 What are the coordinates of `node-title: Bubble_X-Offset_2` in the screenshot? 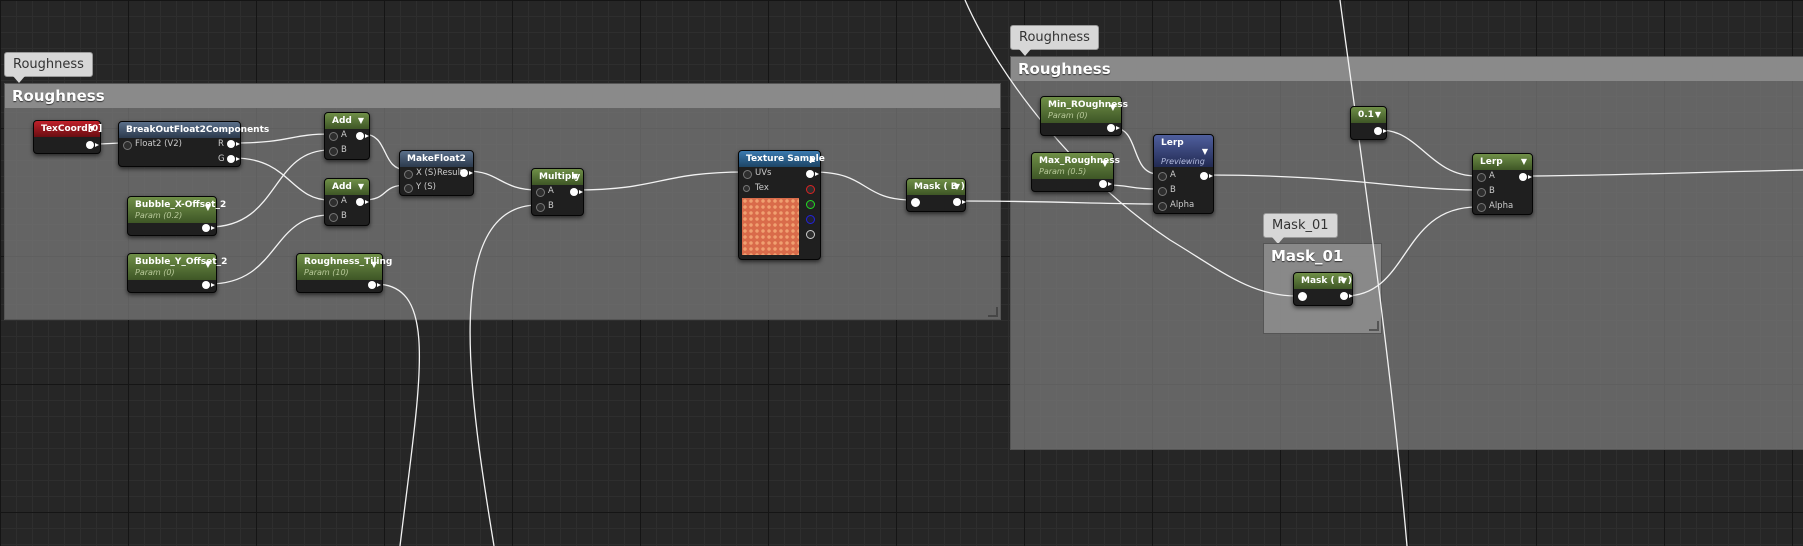 It's located at (181, 205).